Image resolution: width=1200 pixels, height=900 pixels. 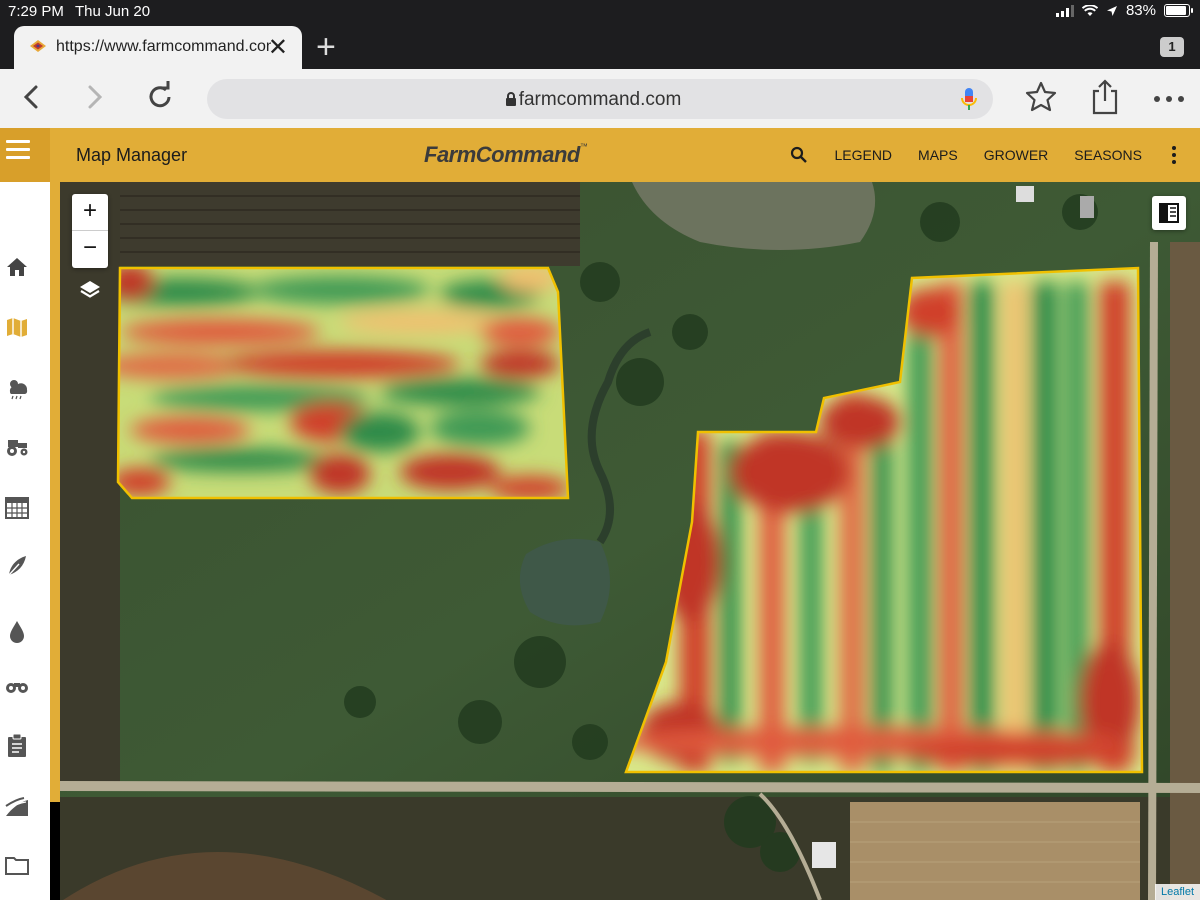 What do you see at coordinates (863, 155) in the screenshot?
I see `nav-legend: LEGEND` at bounding box center [863, 155].